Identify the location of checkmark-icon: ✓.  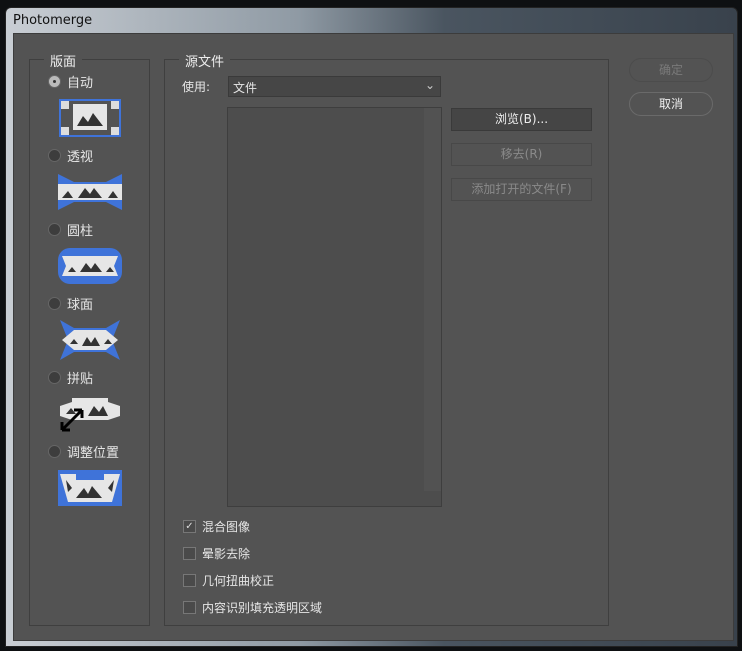
(189, 526).